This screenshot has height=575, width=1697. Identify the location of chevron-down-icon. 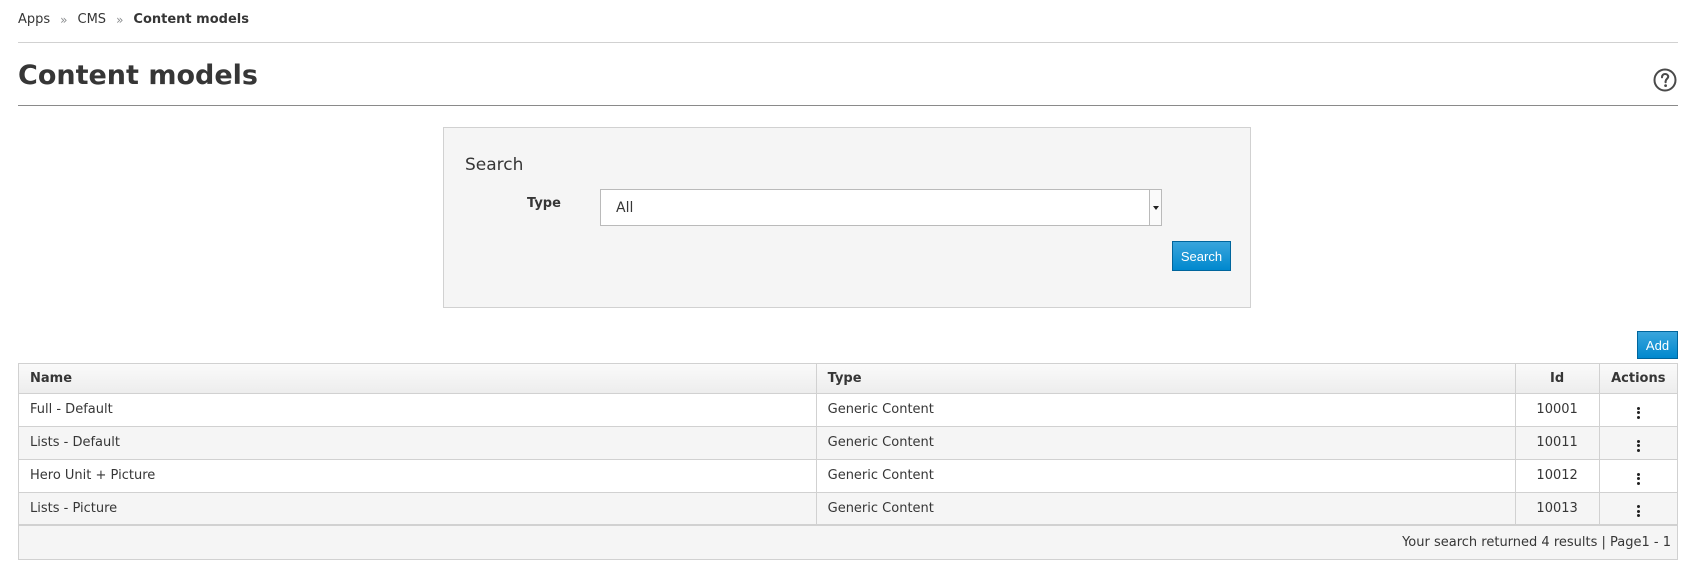
(1155, 207).